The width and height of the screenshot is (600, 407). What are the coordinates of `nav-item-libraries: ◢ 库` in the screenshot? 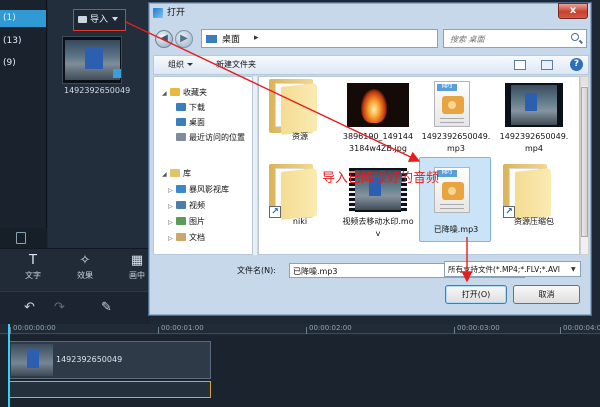 It's located at (176, 173).